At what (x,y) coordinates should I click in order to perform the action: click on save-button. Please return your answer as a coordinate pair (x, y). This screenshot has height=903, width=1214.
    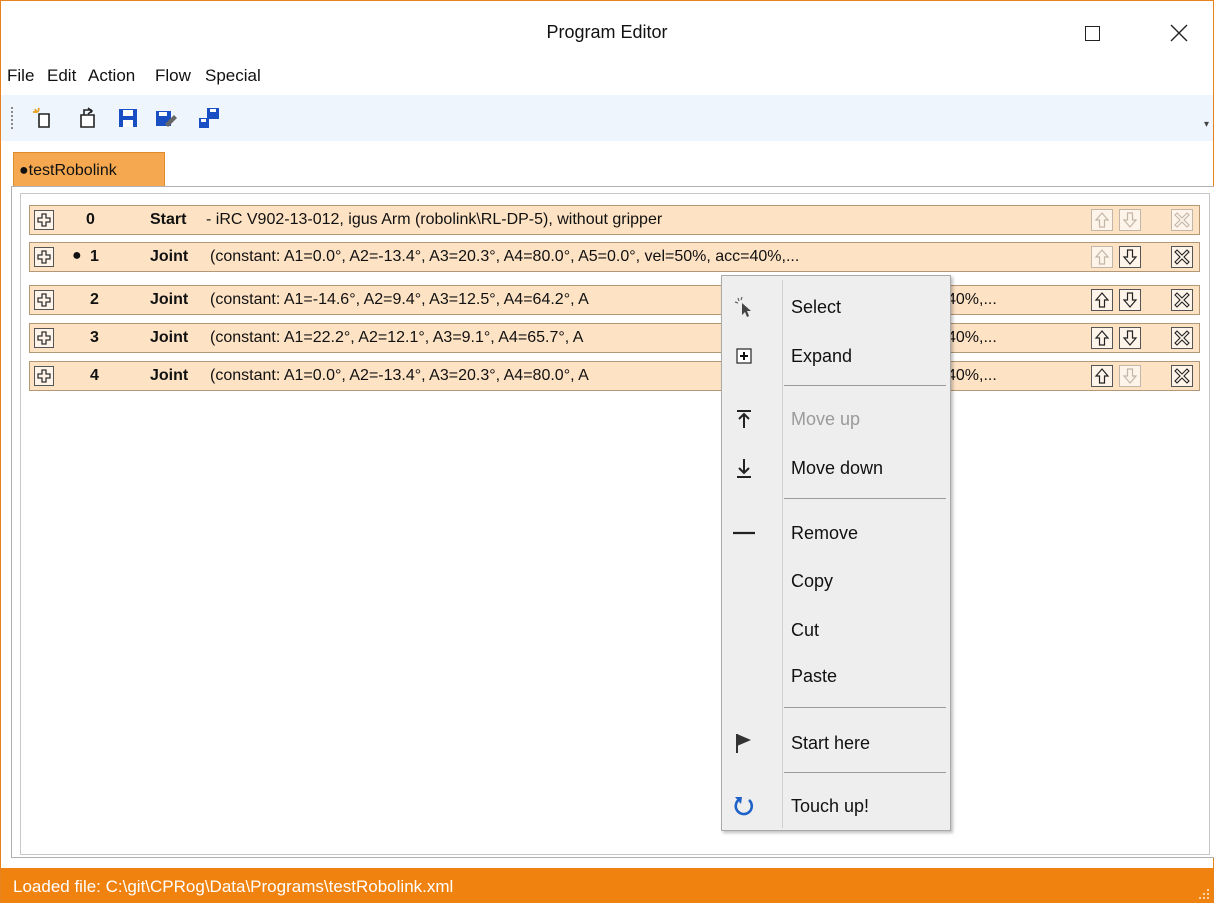
    Looking at the image, I should click on (128, 118).